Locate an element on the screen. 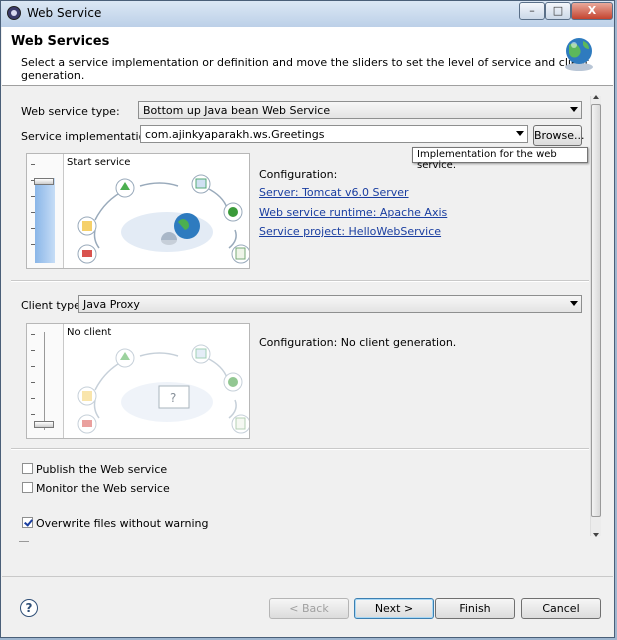 This screenshot has height=640, width=617. minimize-button: – is located at coordinates (532, 11).